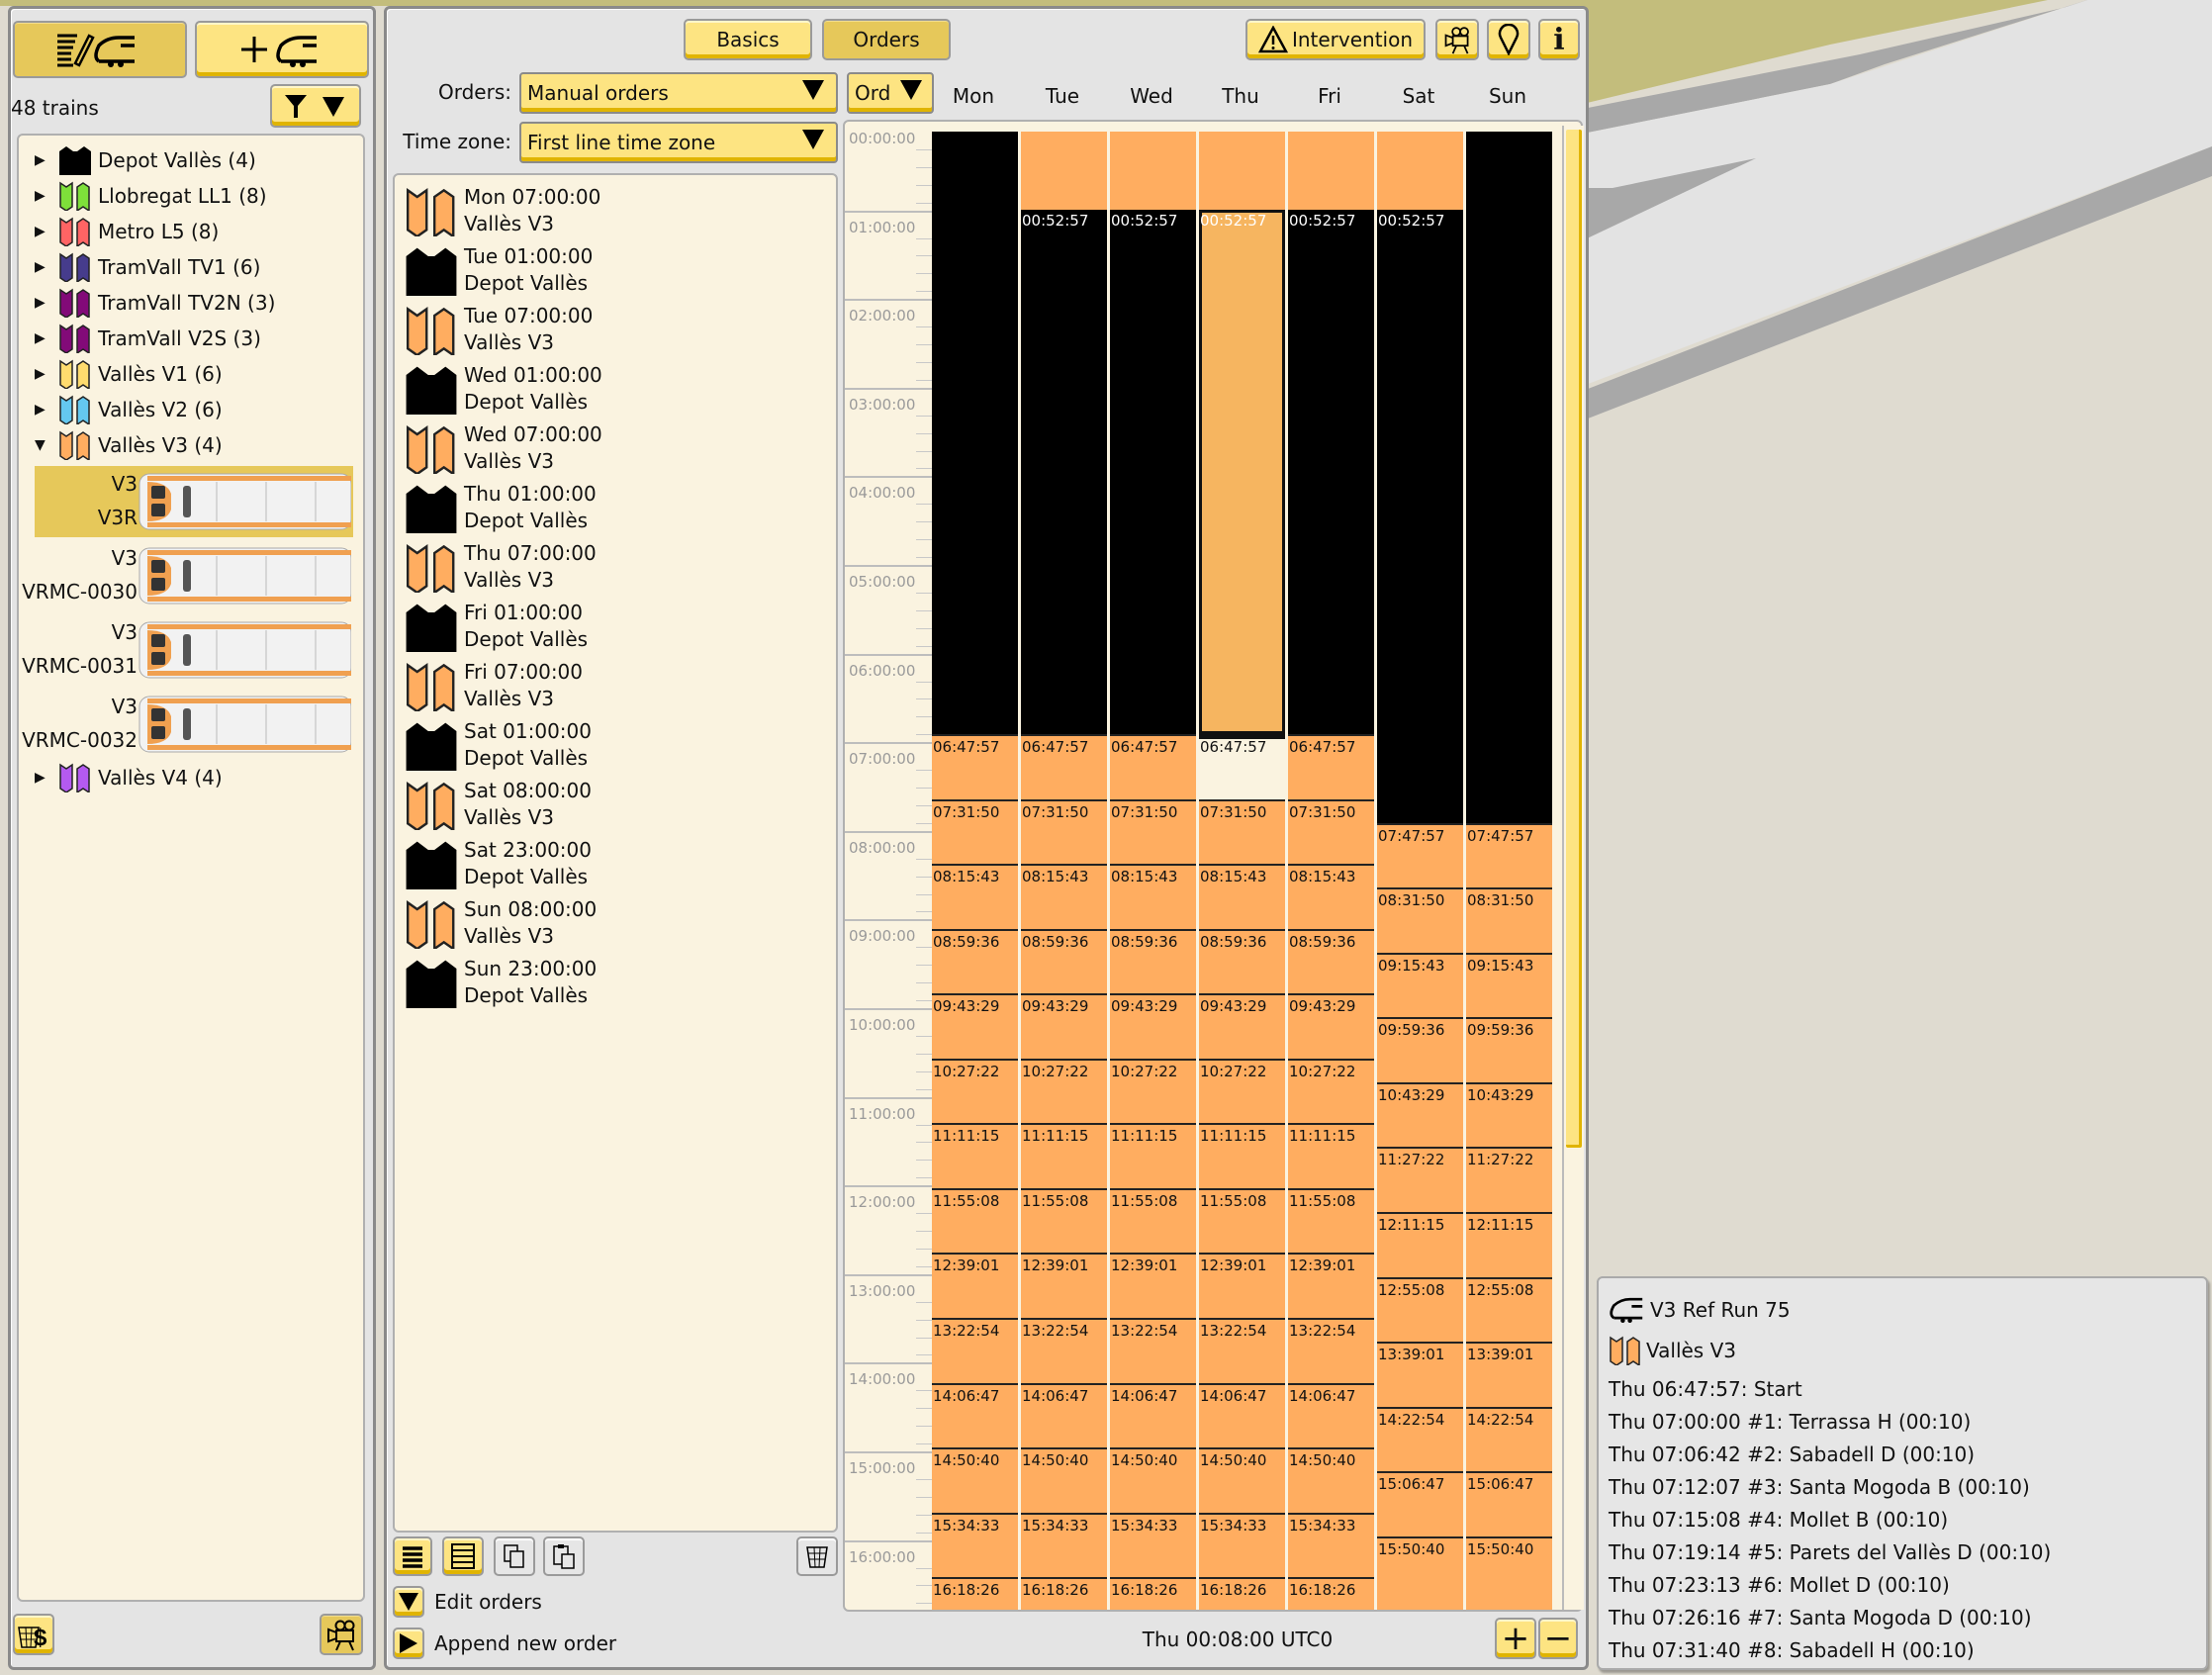 Image resolution: width=2212 pixels, height=1675 pixels. Describe the element at coordinates (145, 160) in the screenshot. I see `line-group-row: ▶ Depot Vallès (4)` at that location.